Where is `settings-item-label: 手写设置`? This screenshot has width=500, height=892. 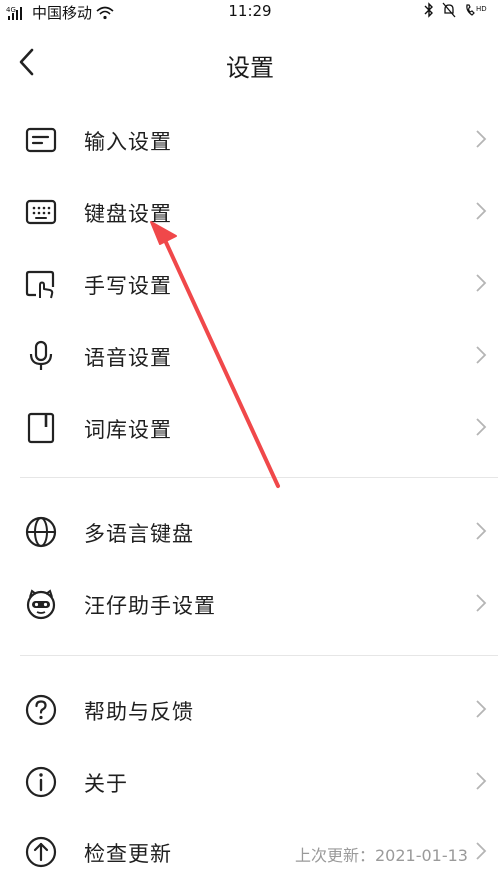
settings-item-label: 手写设置 is located at coordinates (128, 286).